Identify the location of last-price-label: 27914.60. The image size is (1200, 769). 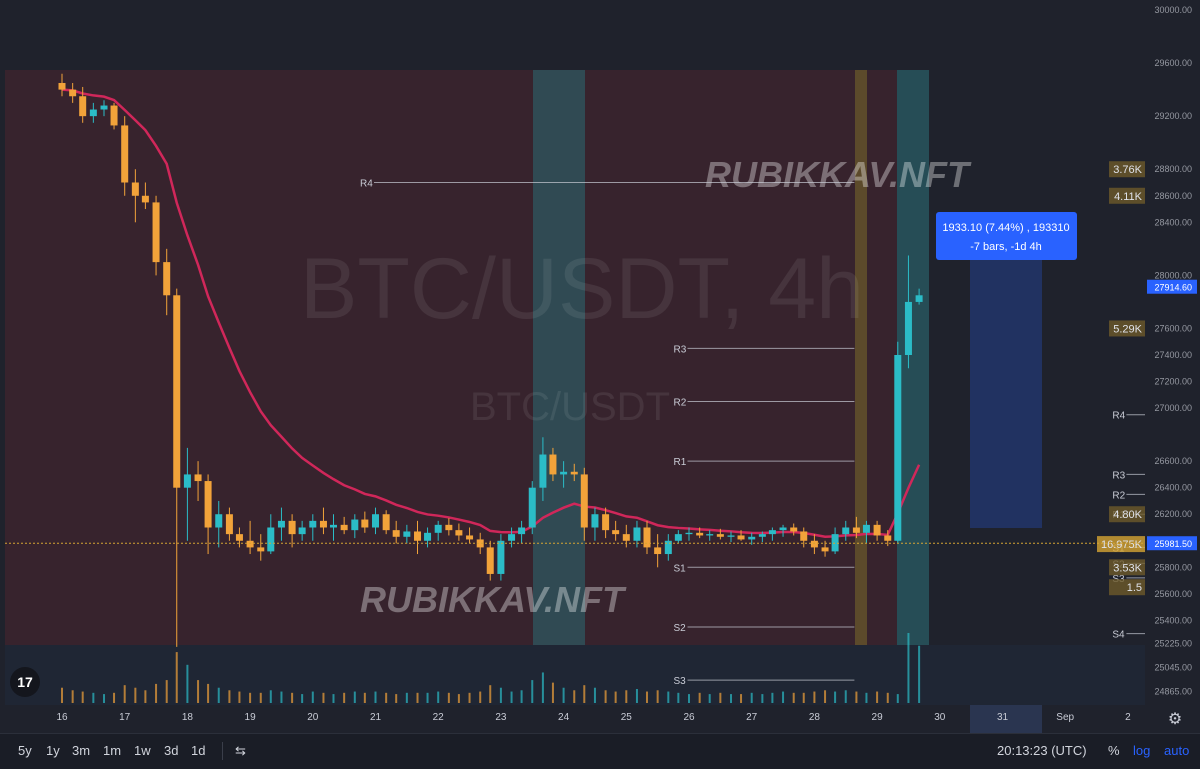
(1173, 288).